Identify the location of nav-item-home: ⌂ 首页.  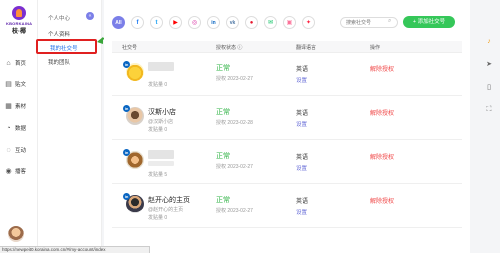
(19, 63).